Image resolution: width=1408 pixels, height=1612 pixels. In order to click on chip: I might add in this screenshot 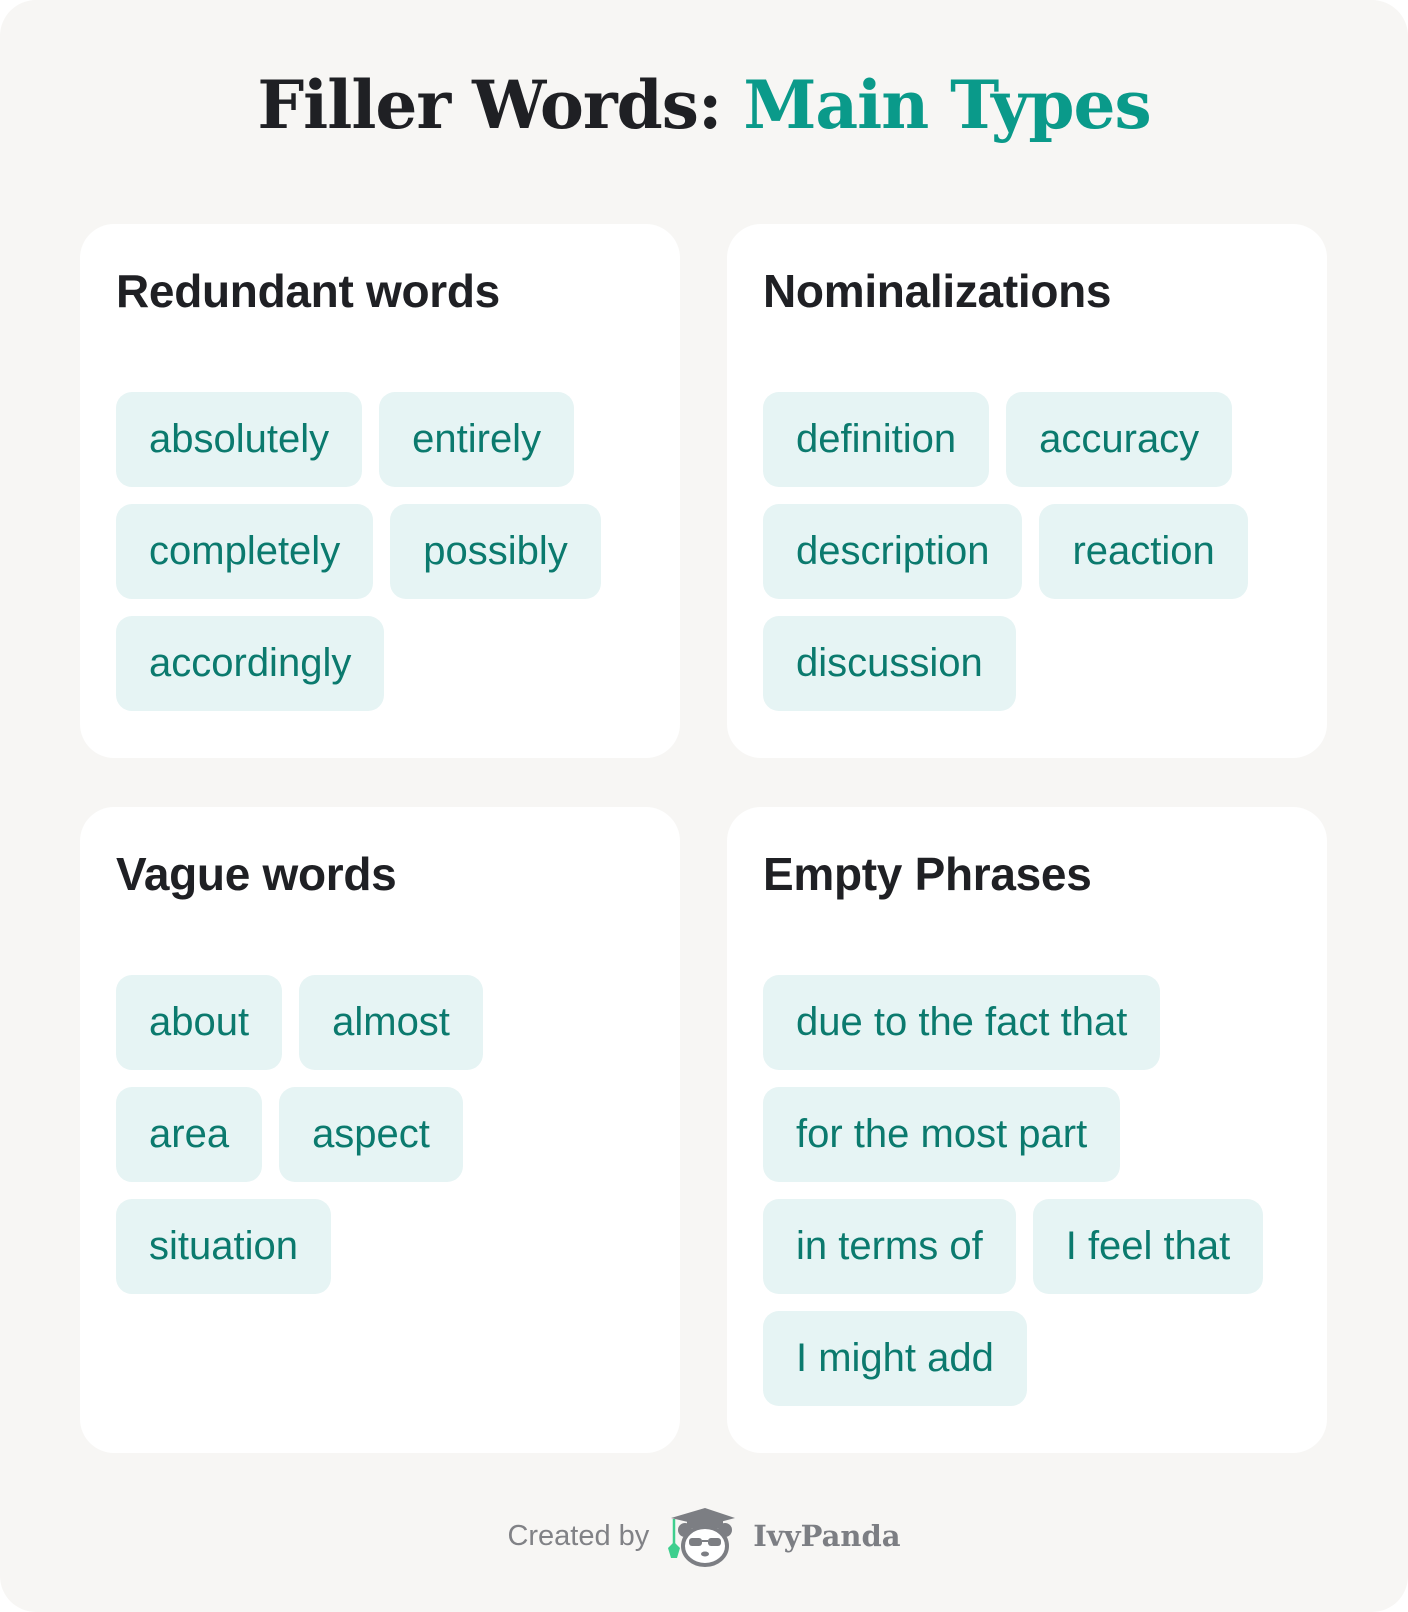, I will do `click(895, 1358)`.